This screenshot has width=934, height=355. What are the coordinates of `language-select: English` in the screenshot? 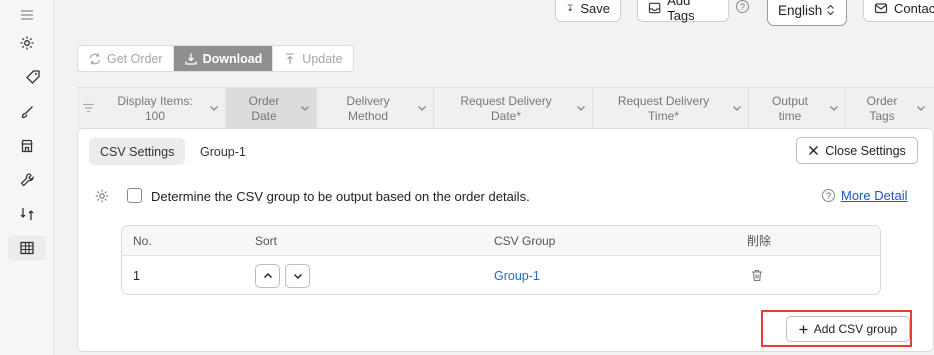 It's located at (807, 13).